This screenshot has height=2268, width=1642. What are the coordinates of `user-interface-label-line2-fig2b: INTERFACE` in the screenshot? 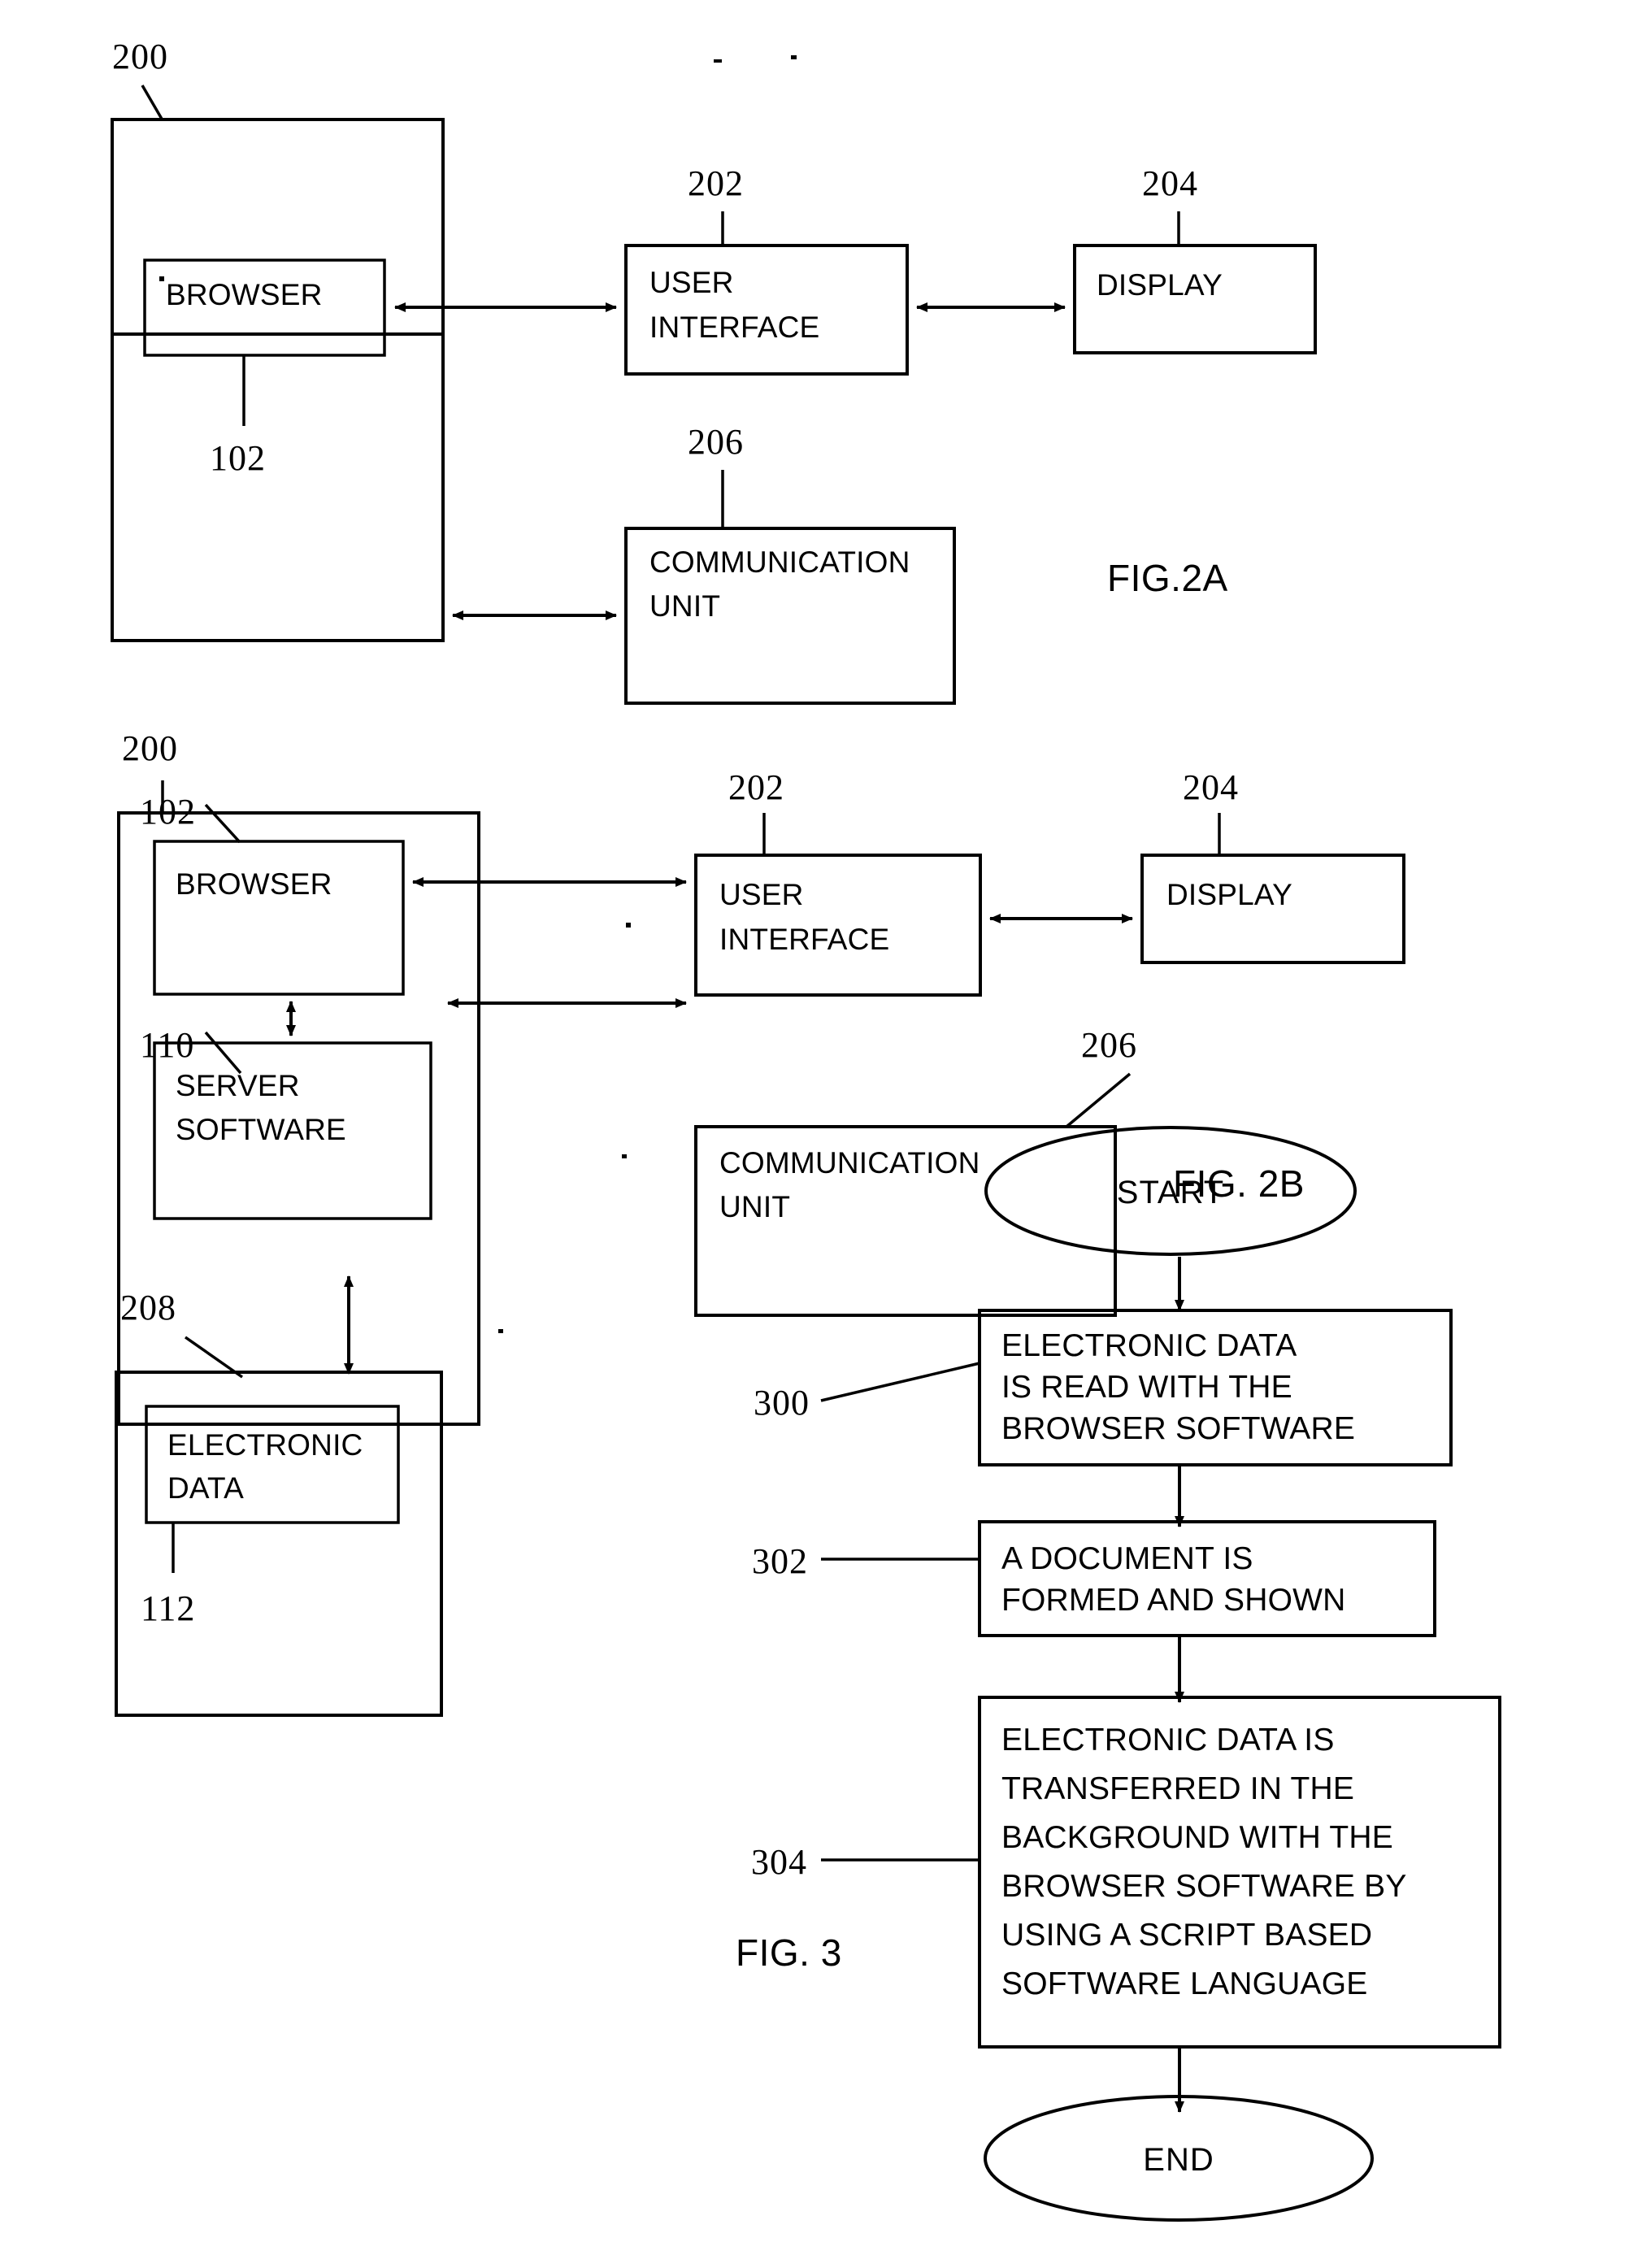 It's located at (804, 939).